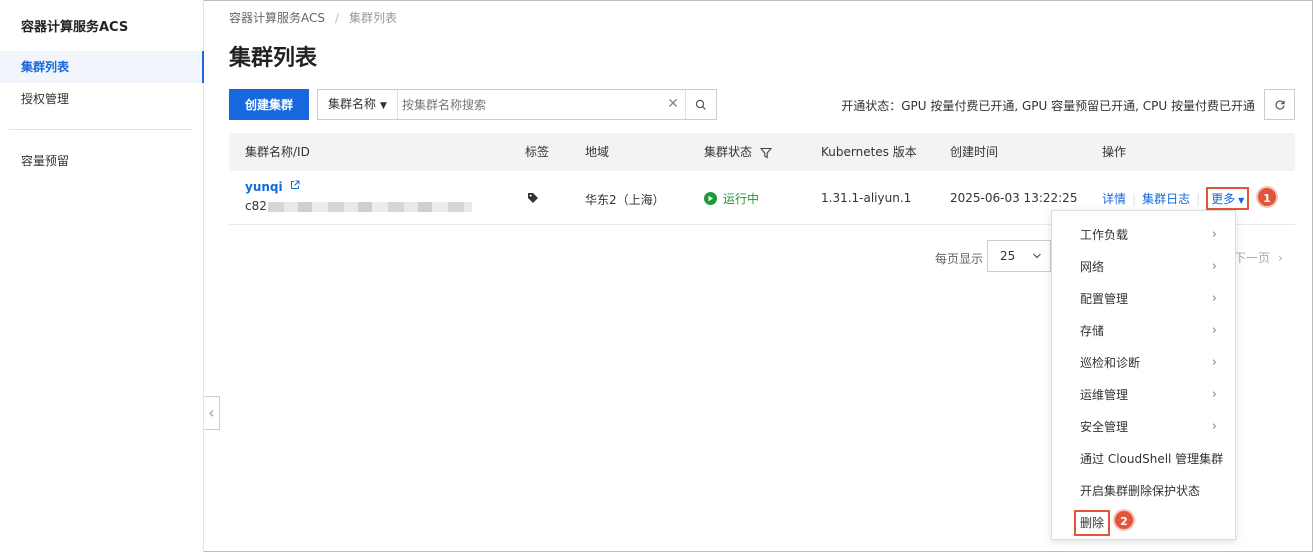  I want to click on cluster-id-prefix: c82, so click(256, 206).